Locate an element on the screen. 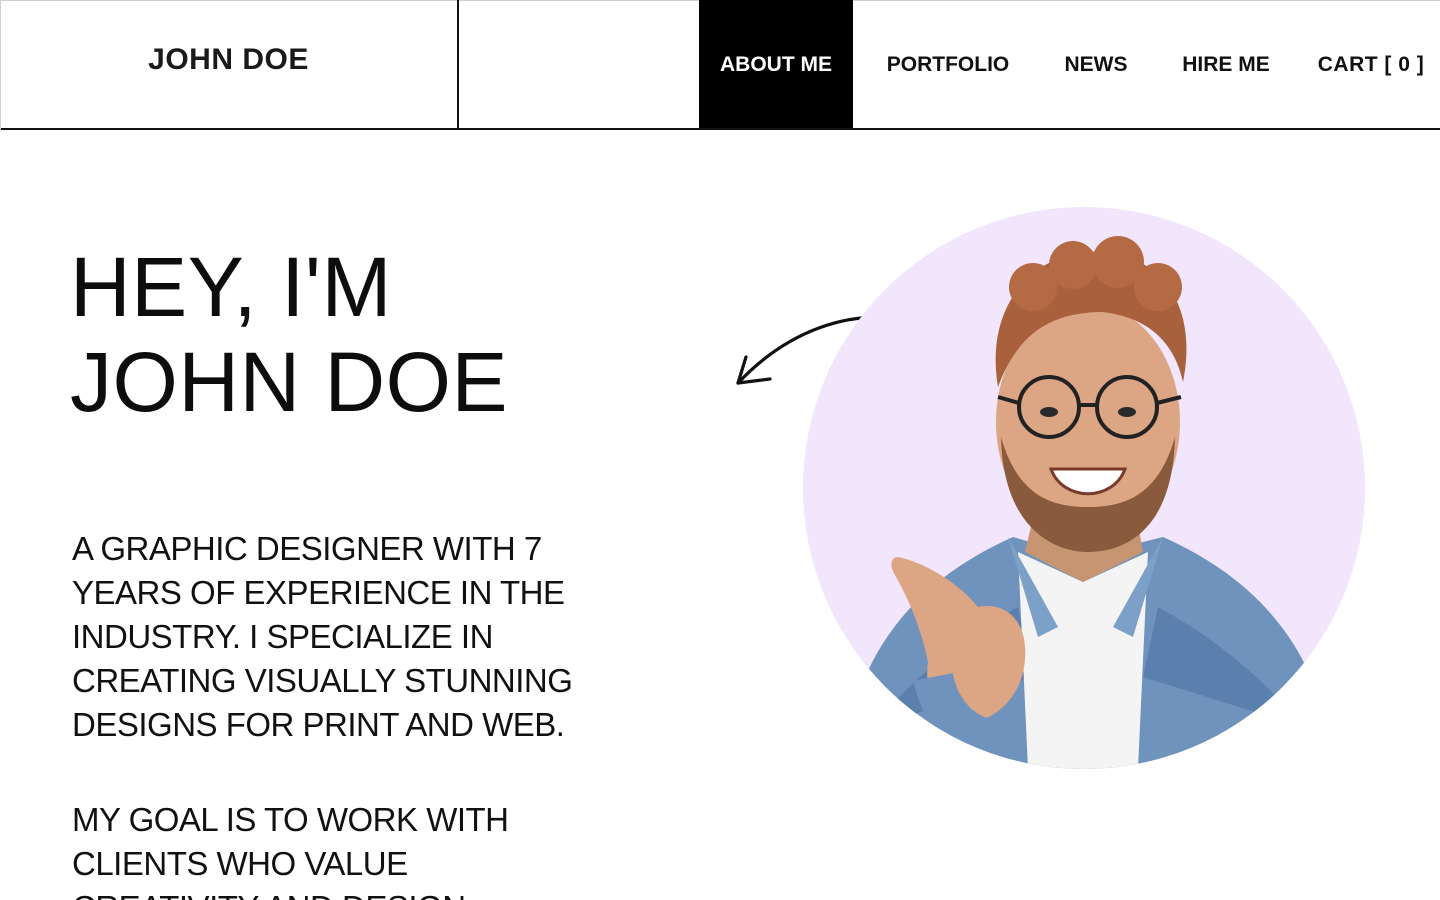  nav-about-me: ABOUT ME is located at coordinates (776, 64).